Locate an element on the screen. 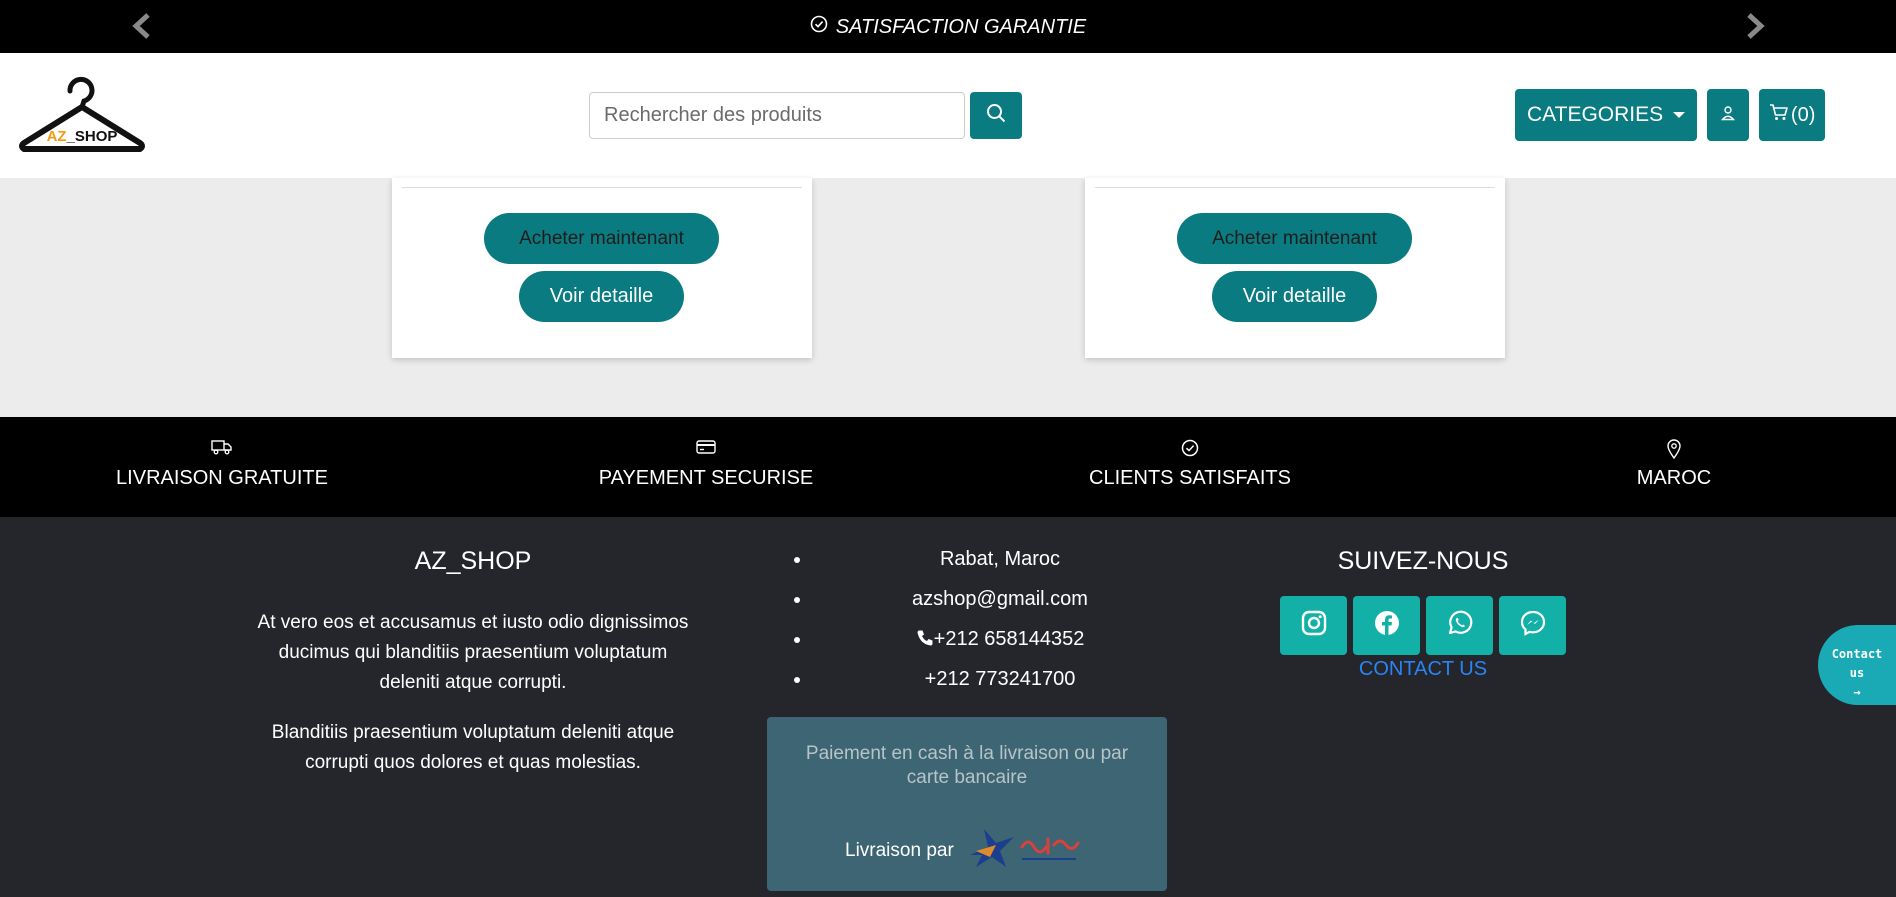  search-button is located at coordinates (996, 115).